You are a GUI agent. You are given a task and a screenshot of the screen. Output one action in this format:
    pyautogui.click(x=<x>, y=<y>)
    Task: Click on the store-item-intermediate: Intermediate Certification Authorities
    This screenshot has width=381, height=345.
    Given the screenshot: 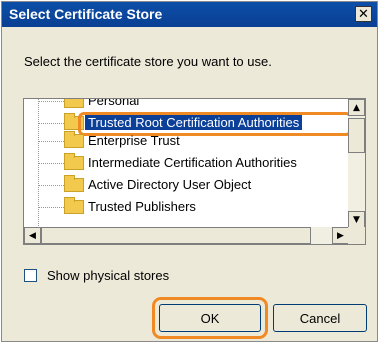 What is the action you would take?
    pyautogui.click(x=186, y=163)
    